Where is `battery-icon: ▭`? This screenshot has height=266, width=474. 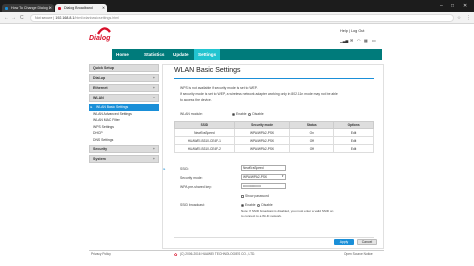 battery-icon: ▭ is located at coordinates (374, 40).